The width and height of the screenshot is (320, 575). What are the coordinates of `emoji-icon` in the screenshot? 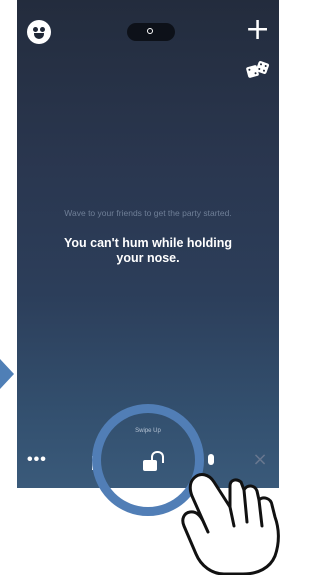 It's located at (39, 32).